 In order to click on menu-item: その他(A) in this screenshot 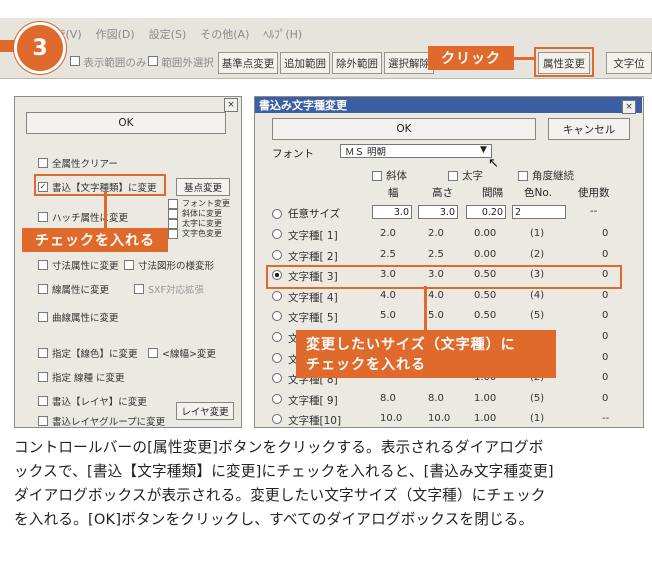, I will do `click(224, 35)`.